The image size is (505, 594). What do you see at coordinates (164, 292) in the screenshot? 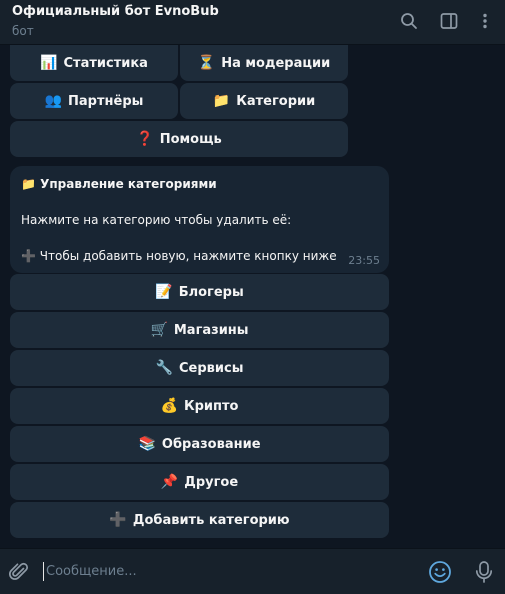
I see `memo-icon: 📝` at bounding box center [164, 292].